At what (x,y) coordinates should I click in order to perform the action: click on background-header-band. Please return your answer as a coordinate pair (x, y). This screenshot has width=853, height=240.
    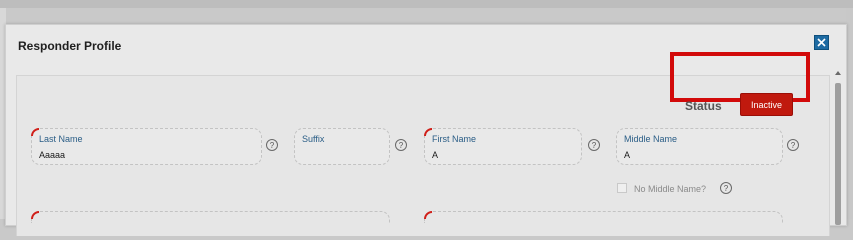
    Looking at the image, I should click on (426, 4).